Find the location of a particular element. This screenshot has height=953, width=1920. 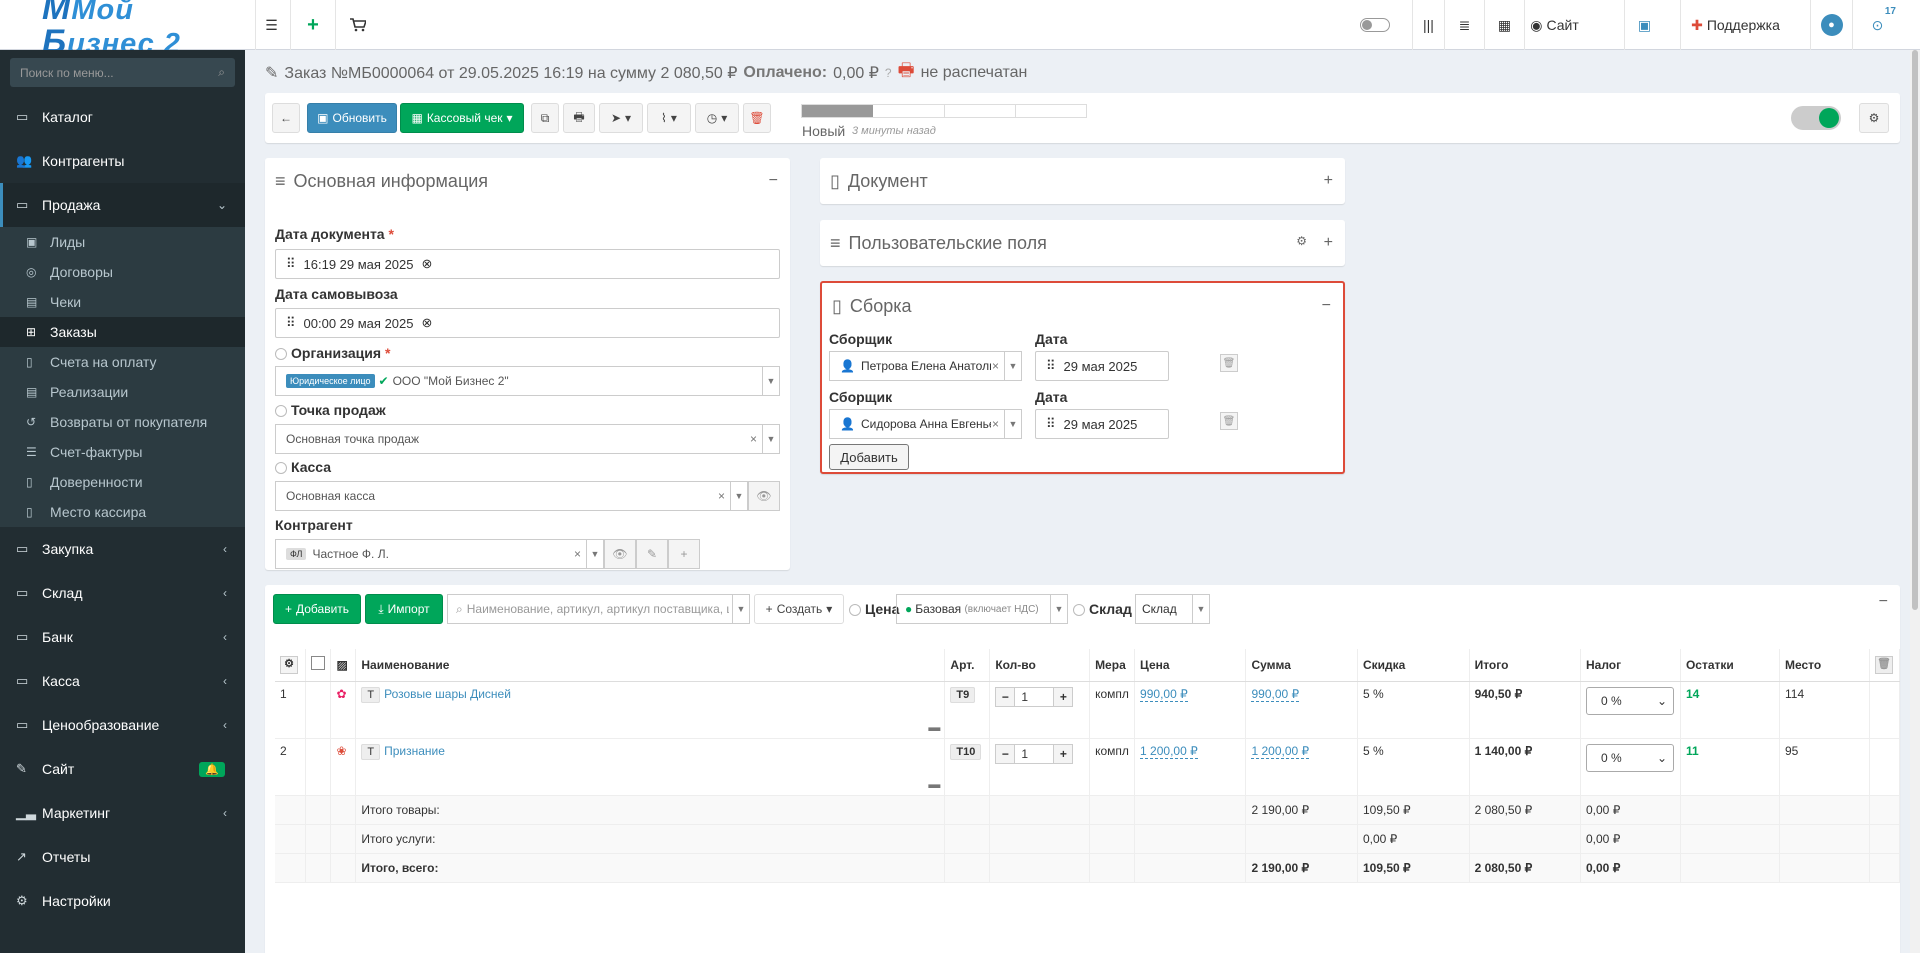

app-logo: ММой Бизнес 2 is located at coordinates (122, 29).